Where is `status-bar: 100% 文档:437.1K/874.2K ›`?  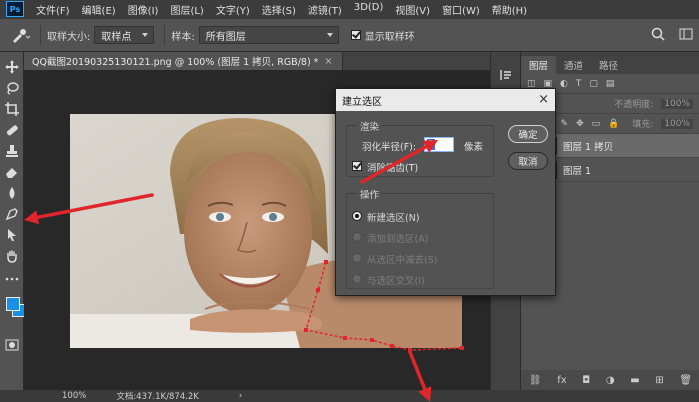 status-bar: 100% 文档:437.1K/874.2K › is located at coordinates (349, 396).